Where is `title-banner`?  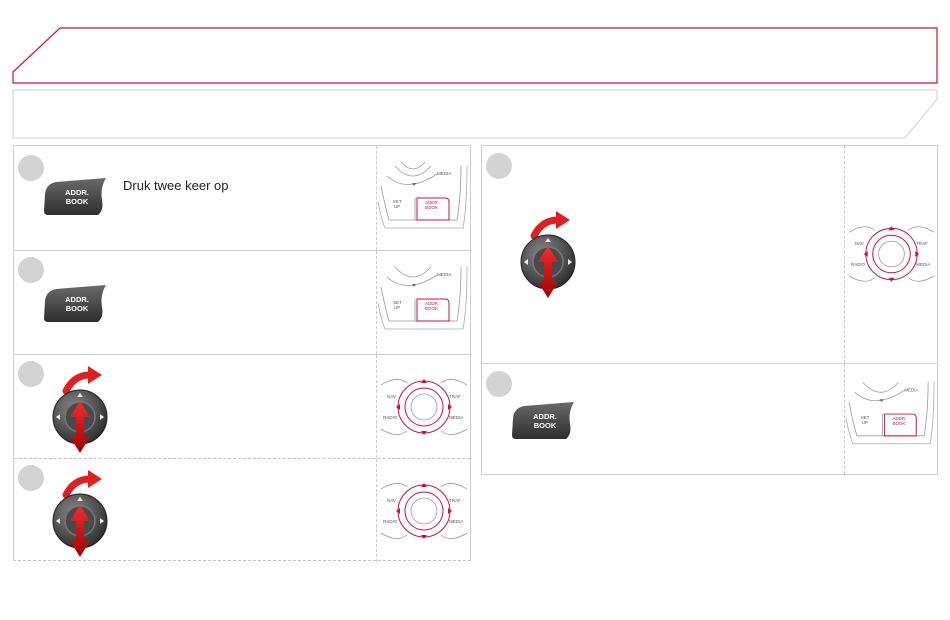
title-banner is located at coordinates (475, 55).